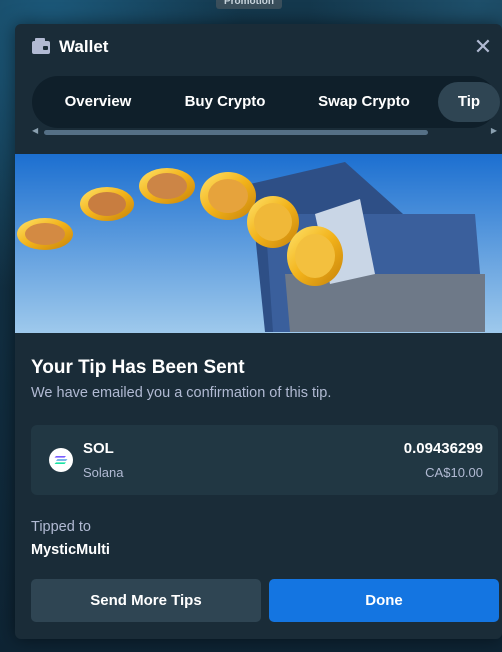 The width and height of the screenshot is (502, 652). I want to click on tab-overview: Overview, so click(98, 102).